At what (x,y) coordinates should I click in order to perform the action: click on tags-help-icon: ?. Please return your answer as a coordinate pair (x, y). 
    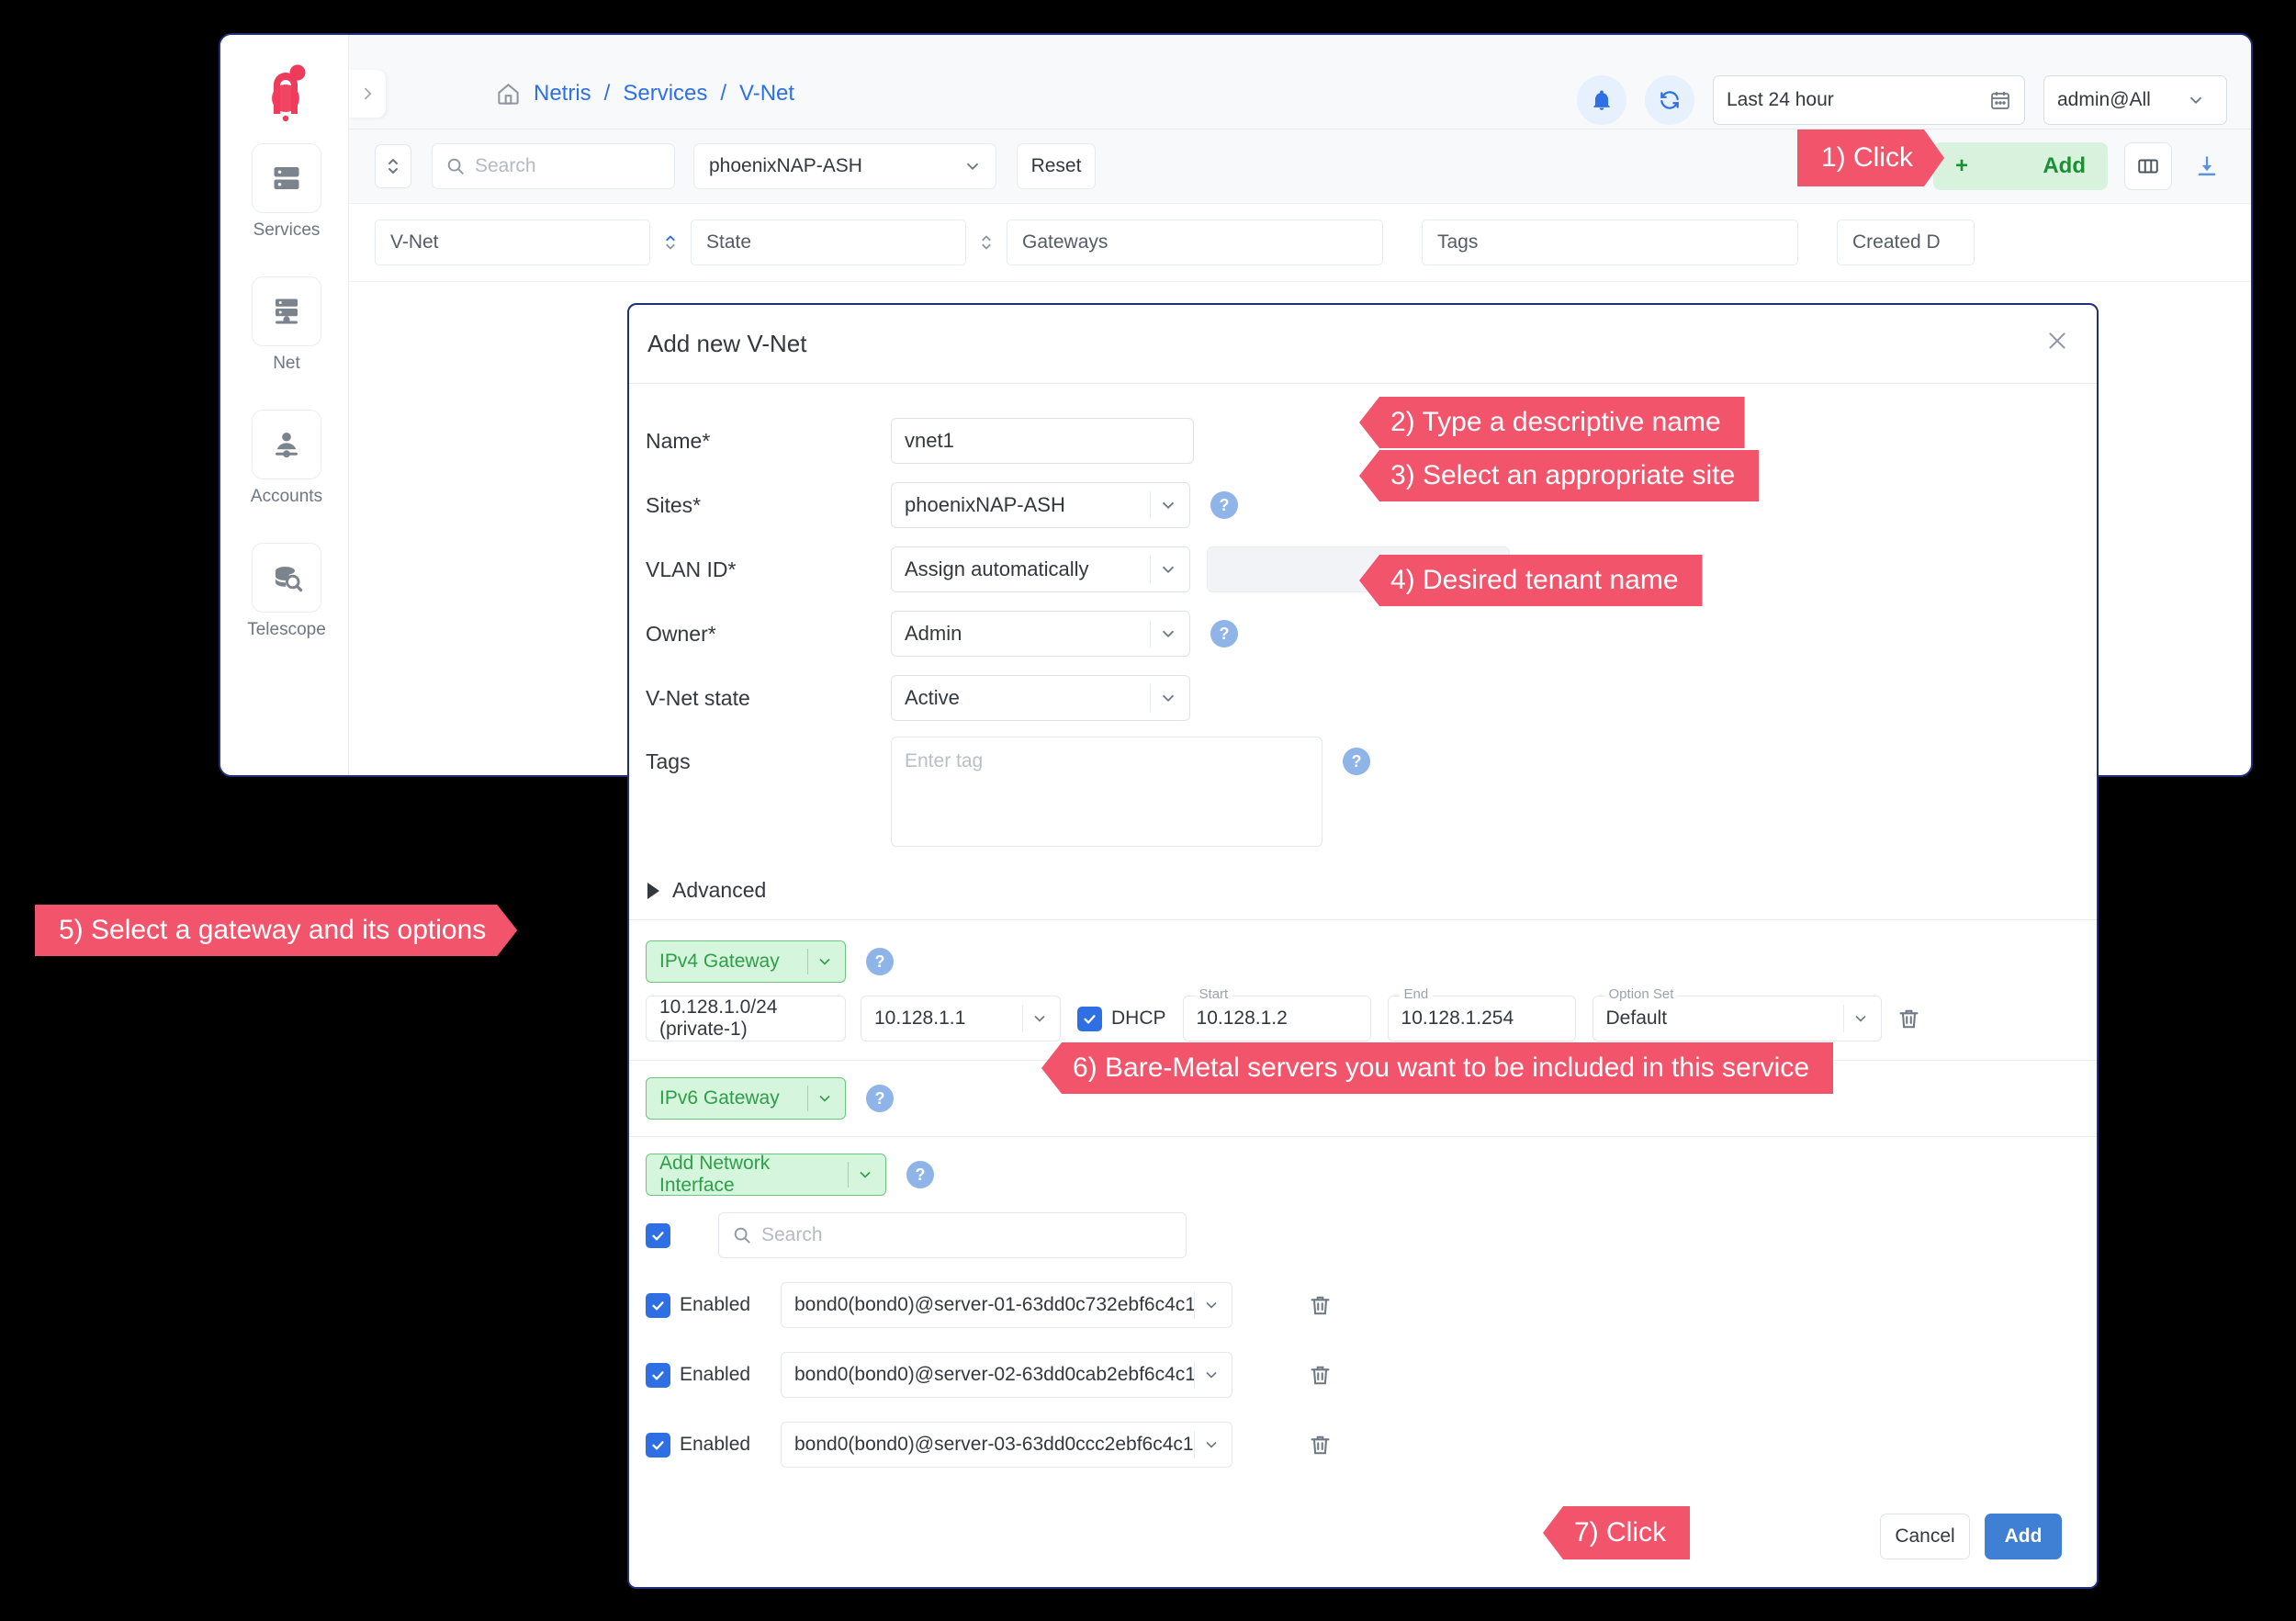
    Looking at the image, I should click on (1356, 761).